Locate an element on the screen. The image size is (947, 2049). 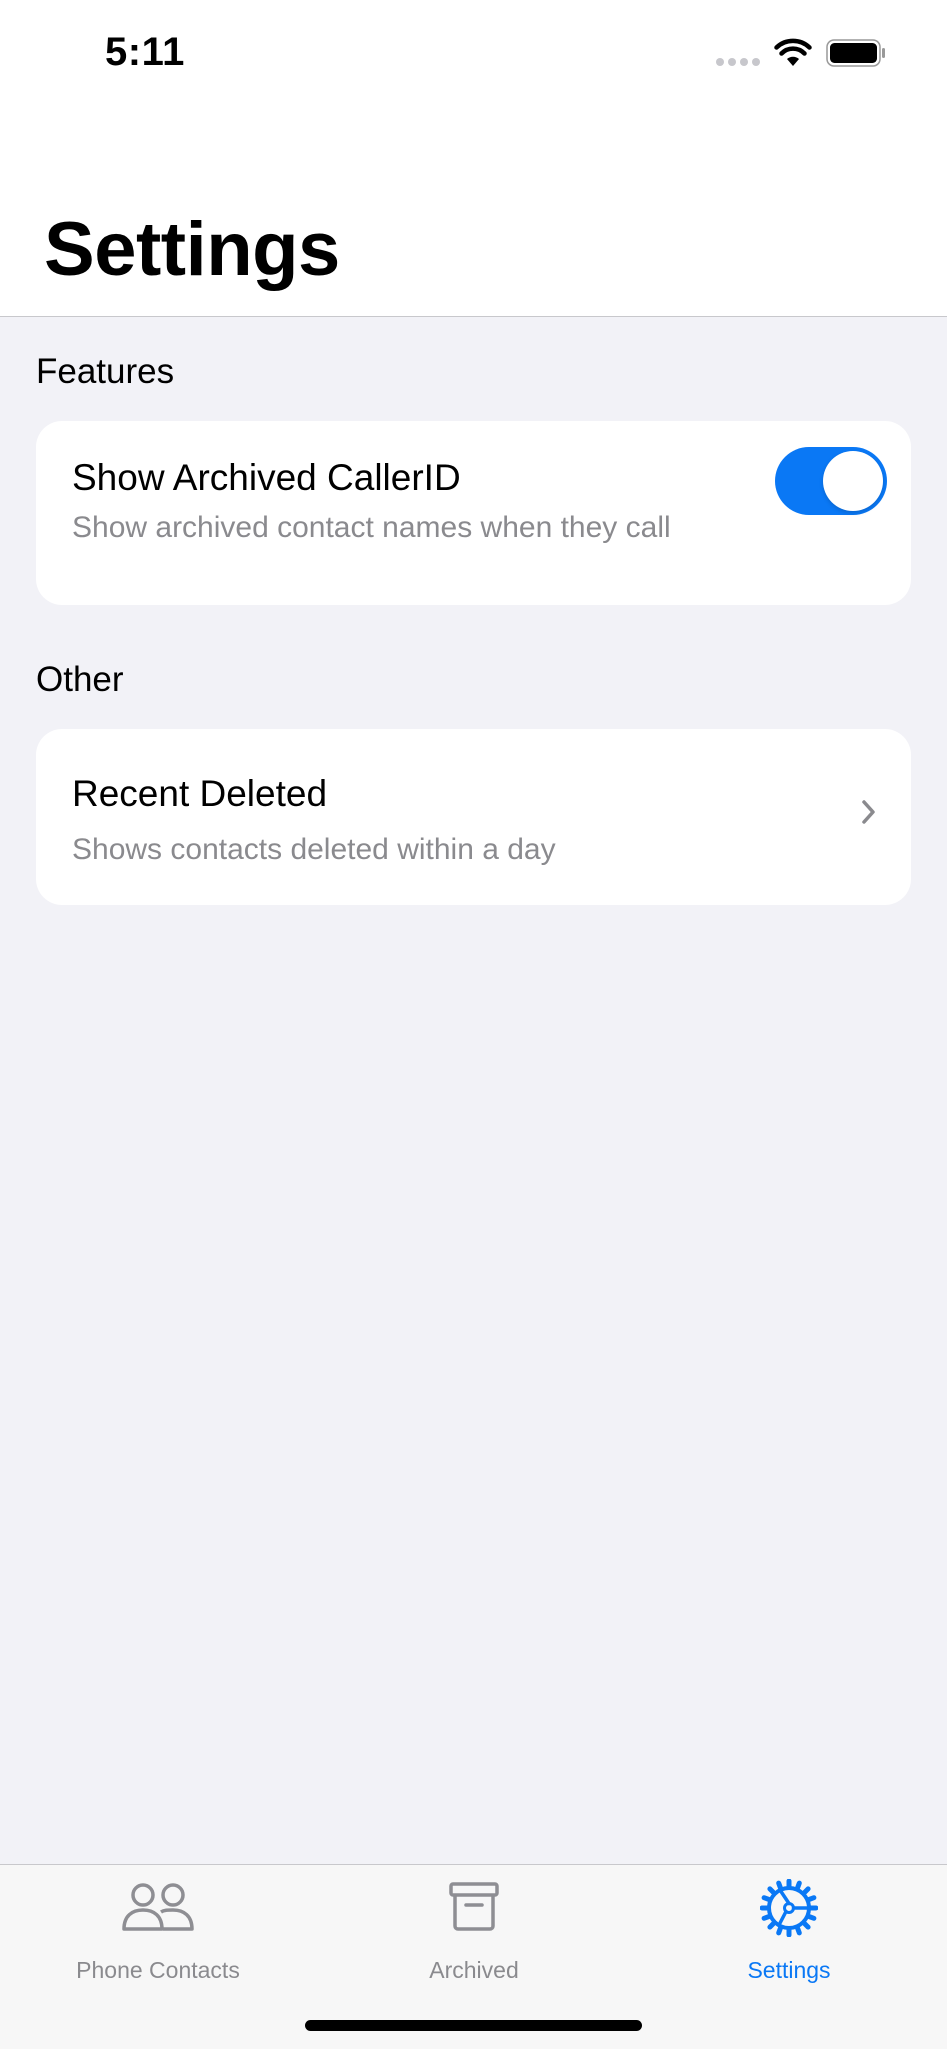
show-archived-callerid-title: Show Archived CallerID is located at coordinates (266, 477).